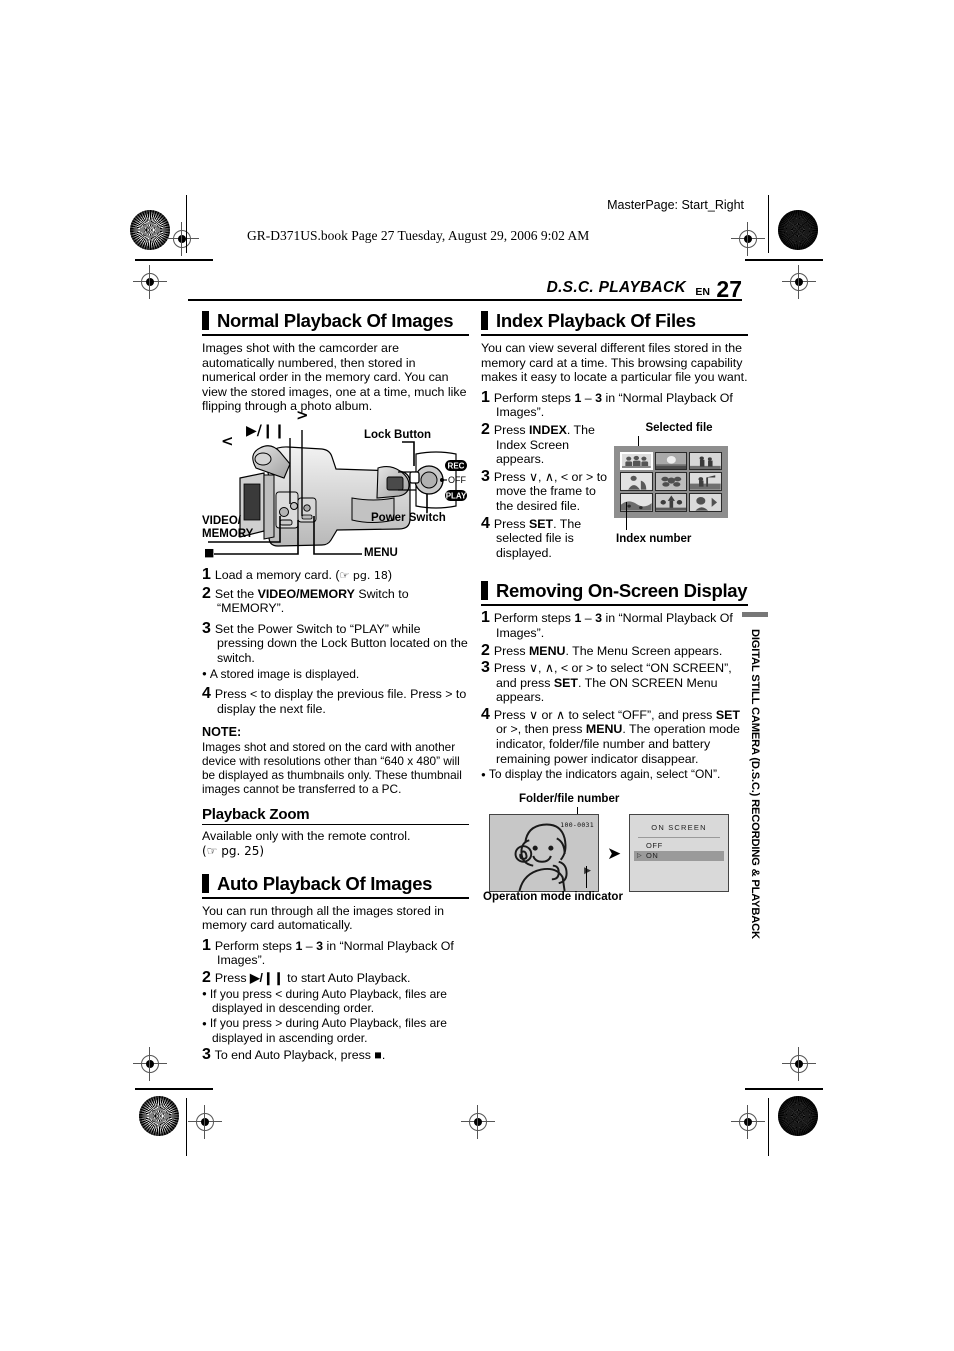  What do you see at coordinates (799, 1064) in the screenshot?
I see `registration-target-right-lower` at bounding box center [799, 1064].